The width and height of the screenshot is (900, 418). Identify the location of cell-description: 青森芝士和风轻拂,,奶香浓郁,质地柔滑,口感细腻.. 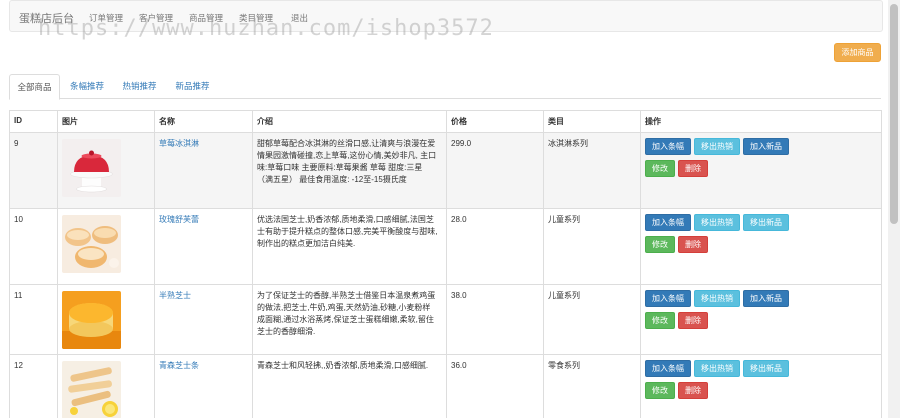
(349, 386).